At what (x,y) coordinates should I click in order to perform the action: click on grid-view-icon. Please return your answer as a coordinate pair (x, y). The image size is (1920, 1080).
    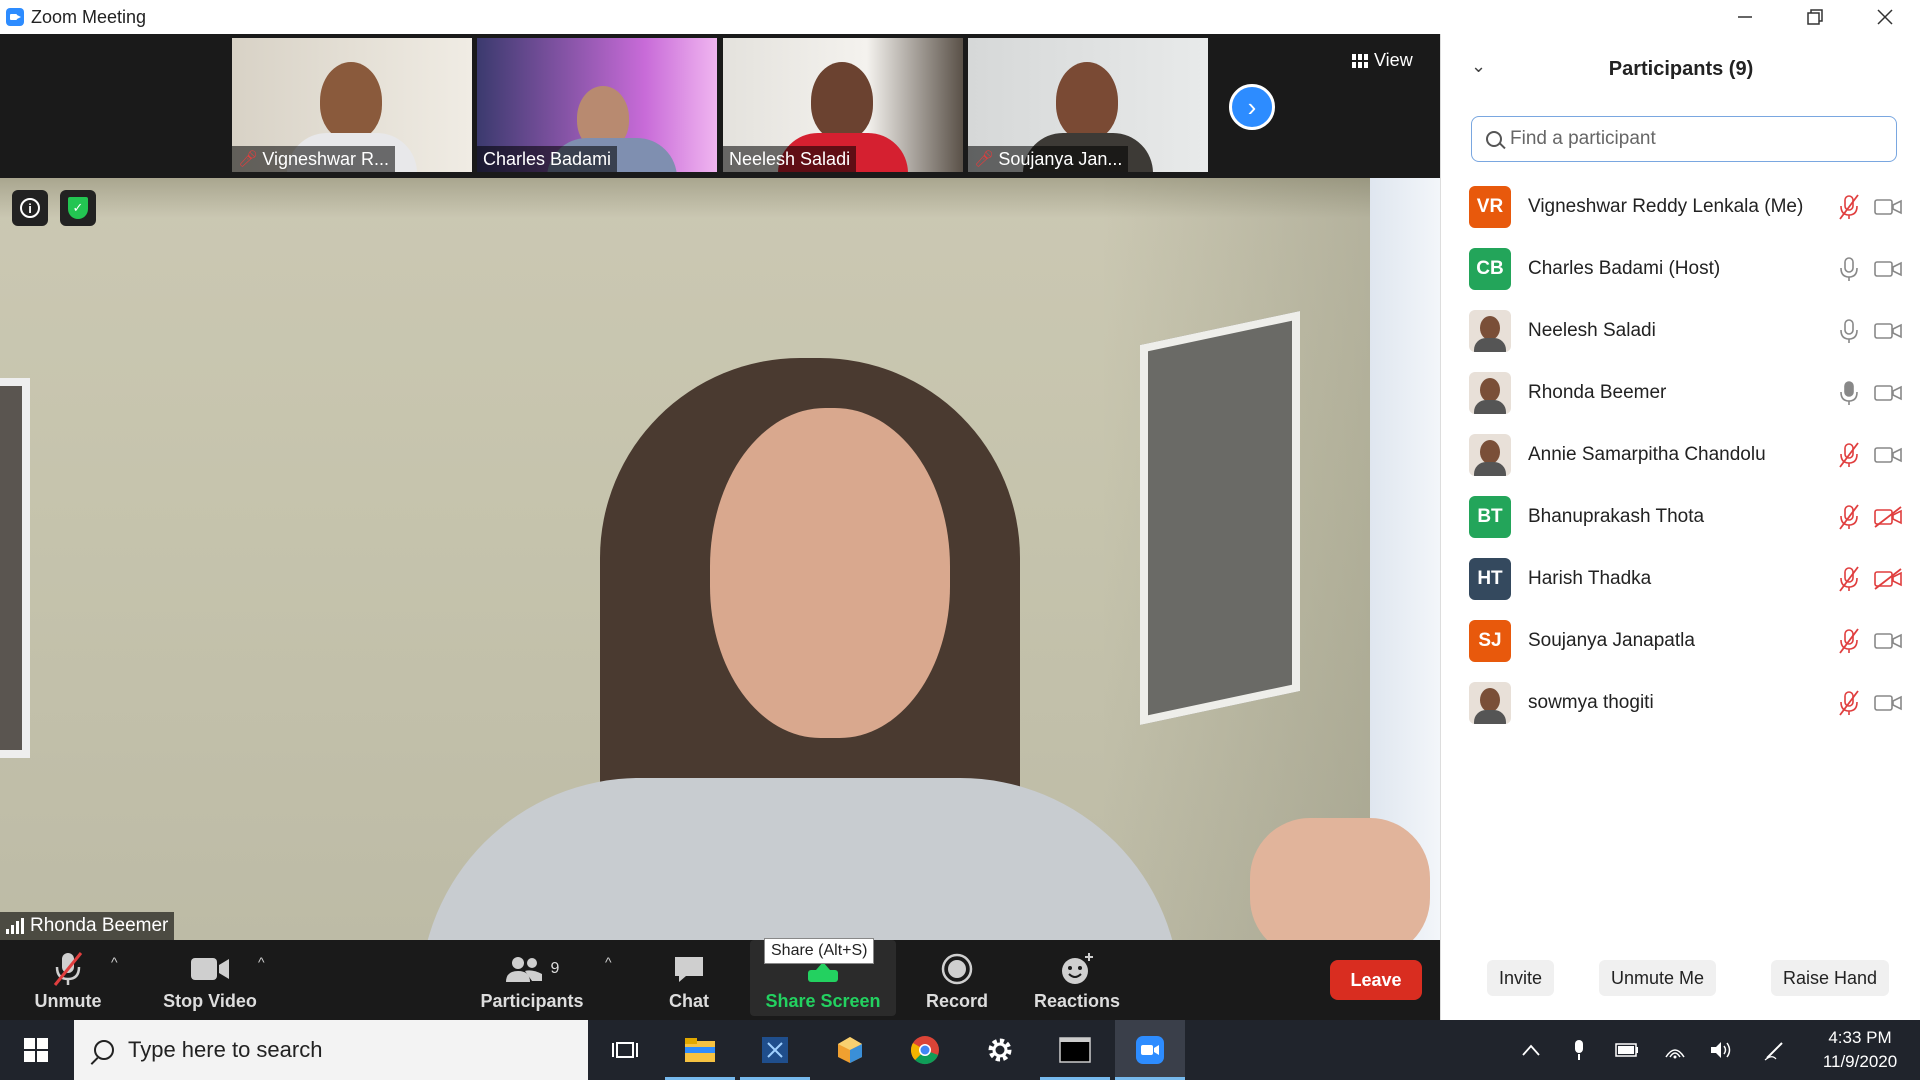
    Looking at the image, I should click on (1360, 60).